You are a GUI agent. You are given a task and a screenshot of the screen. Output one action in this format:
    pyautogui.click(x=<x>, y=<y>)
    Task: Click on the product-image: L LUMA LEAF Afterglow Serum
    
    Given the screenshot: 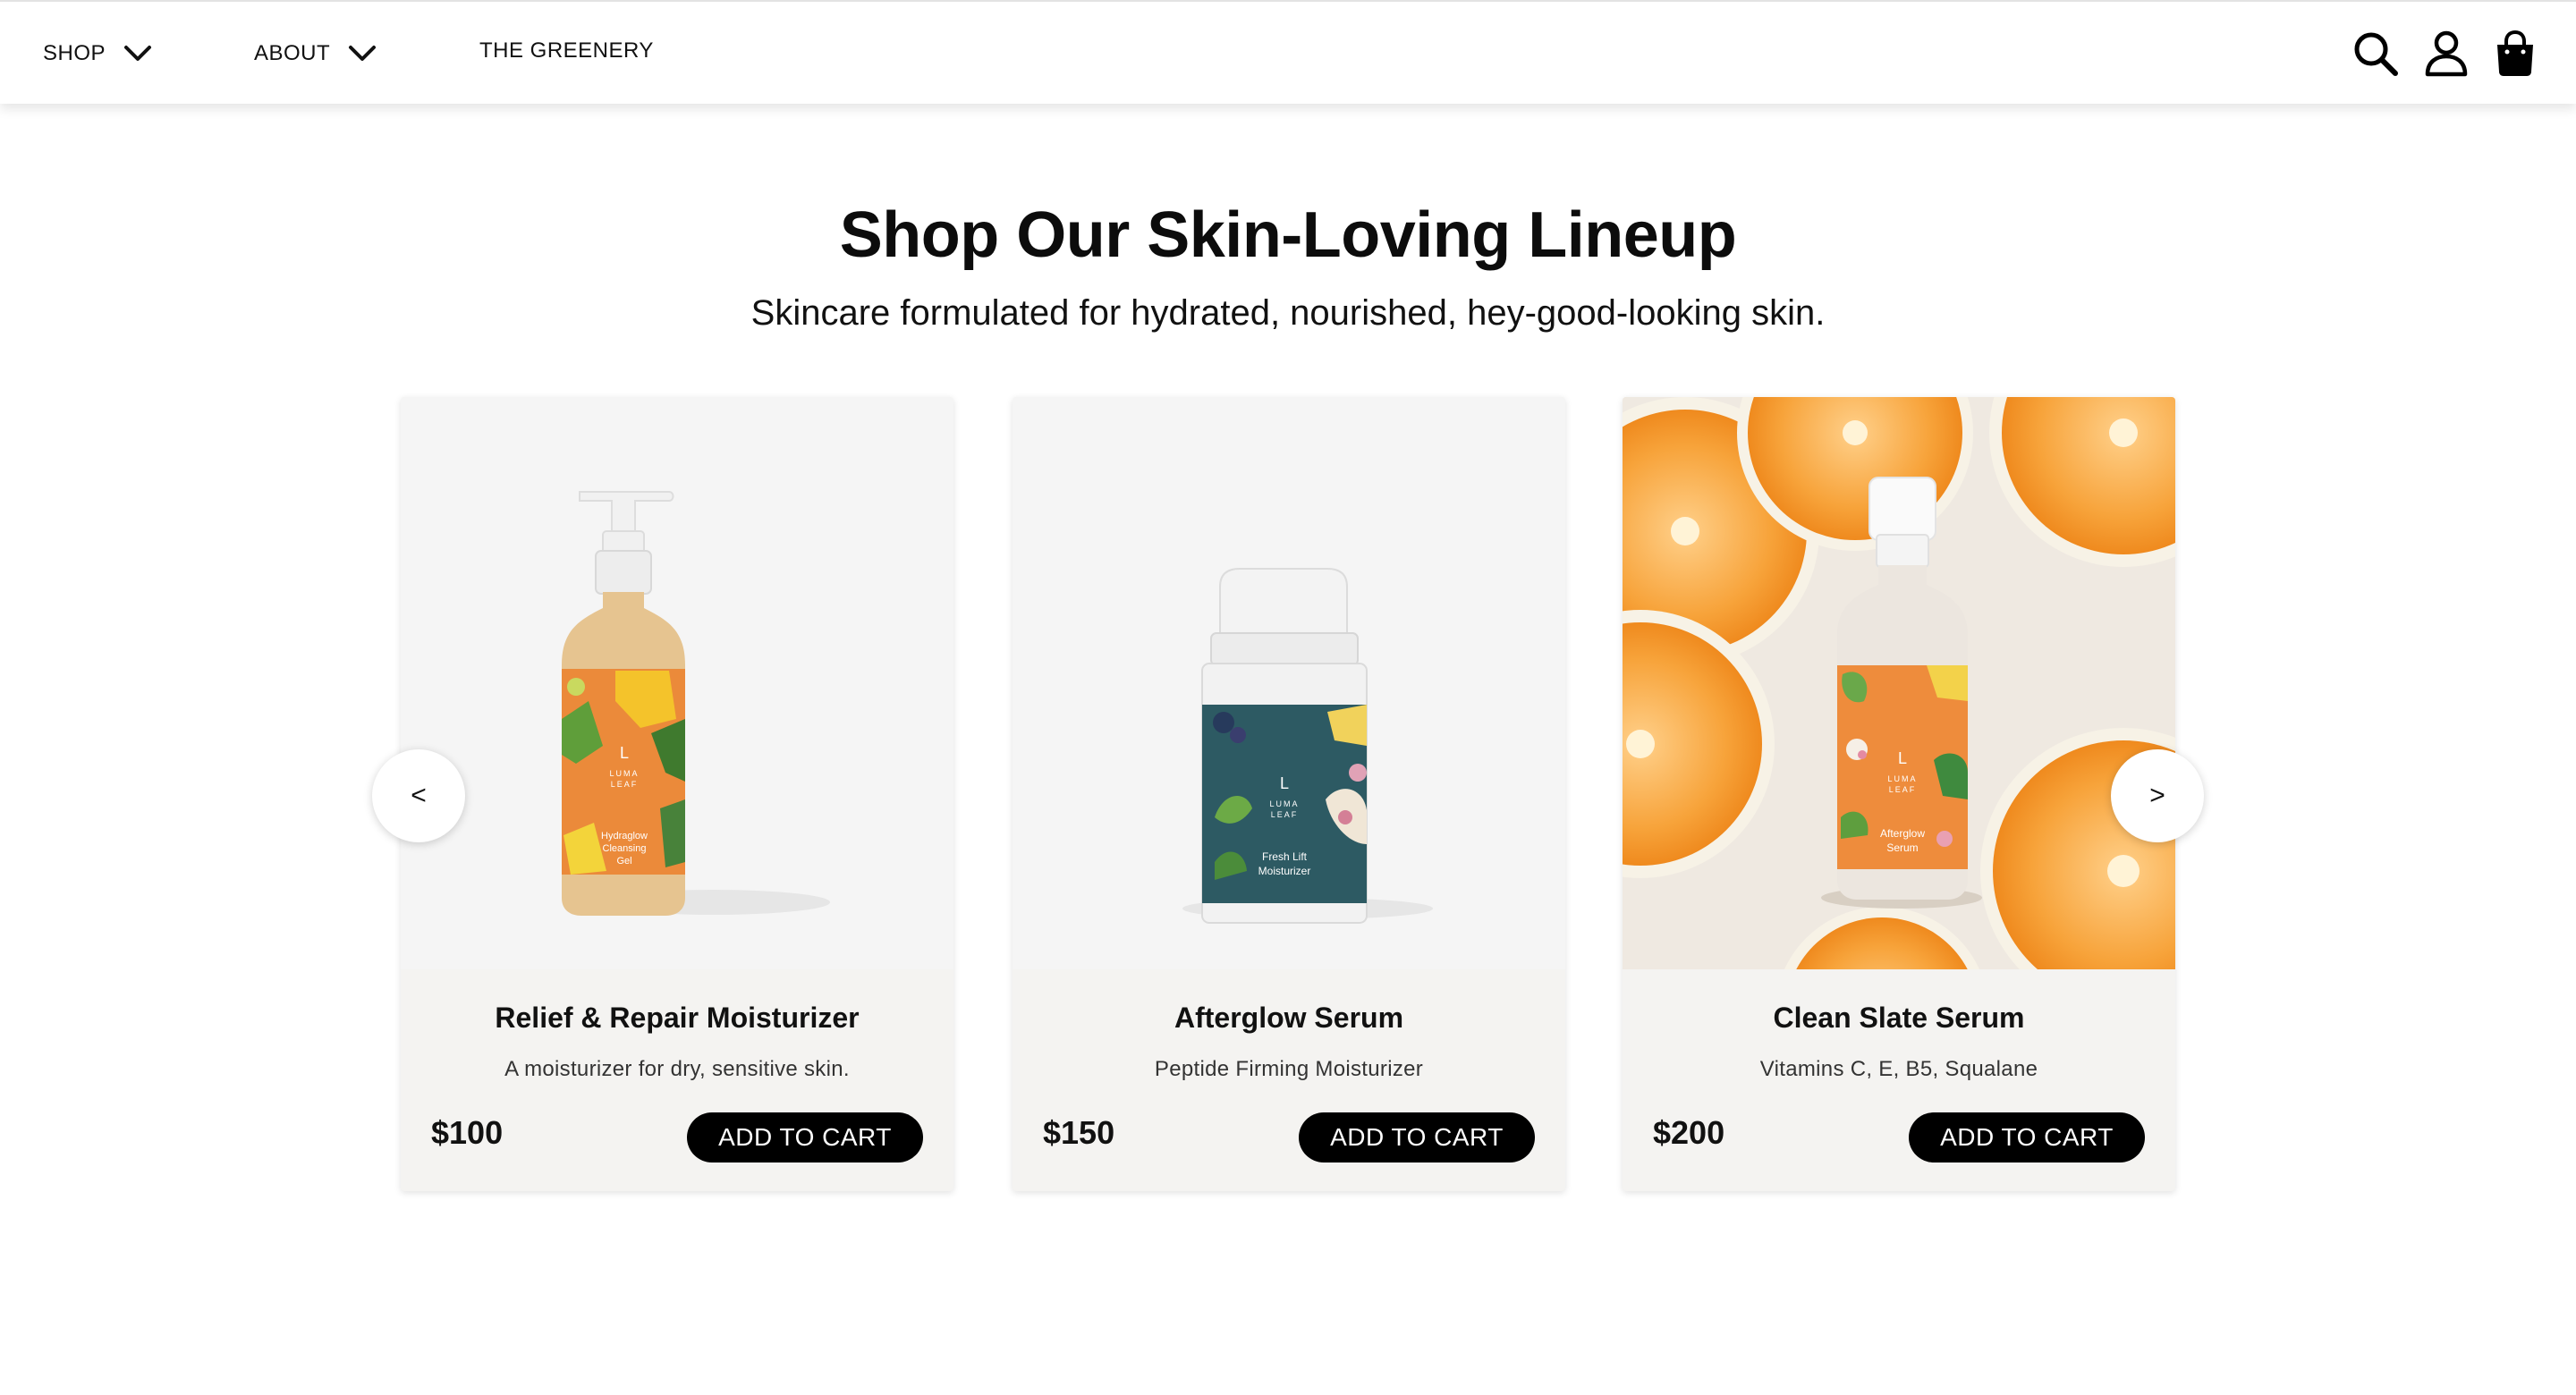 What is the action you would take?
    pyautogui.click(x=1899, y=683)
    